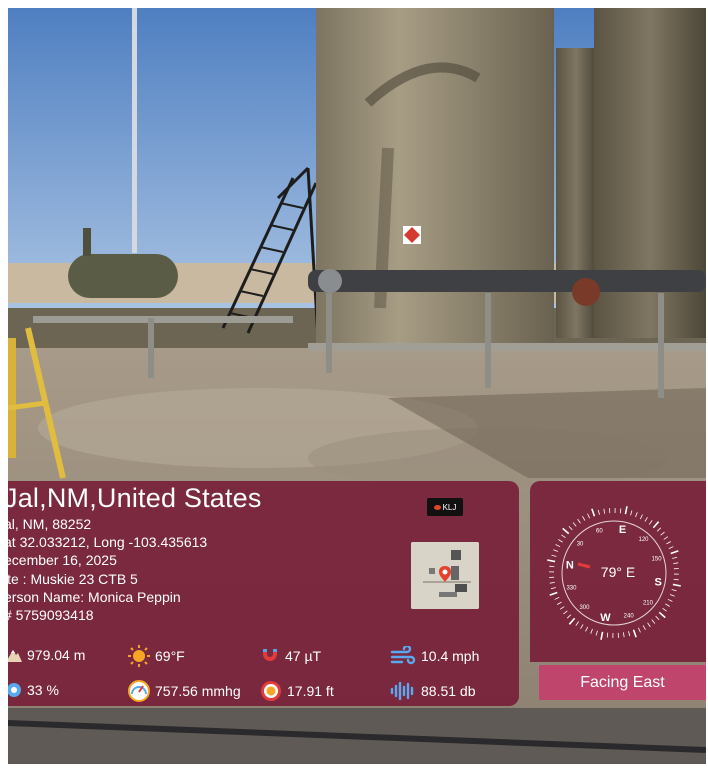 This screenshot has height=772, width=708. What do you see at coordinates (170, 656) in the screenshot?
I see `temperature-value: 69°F` at bounding box center [170, 656].